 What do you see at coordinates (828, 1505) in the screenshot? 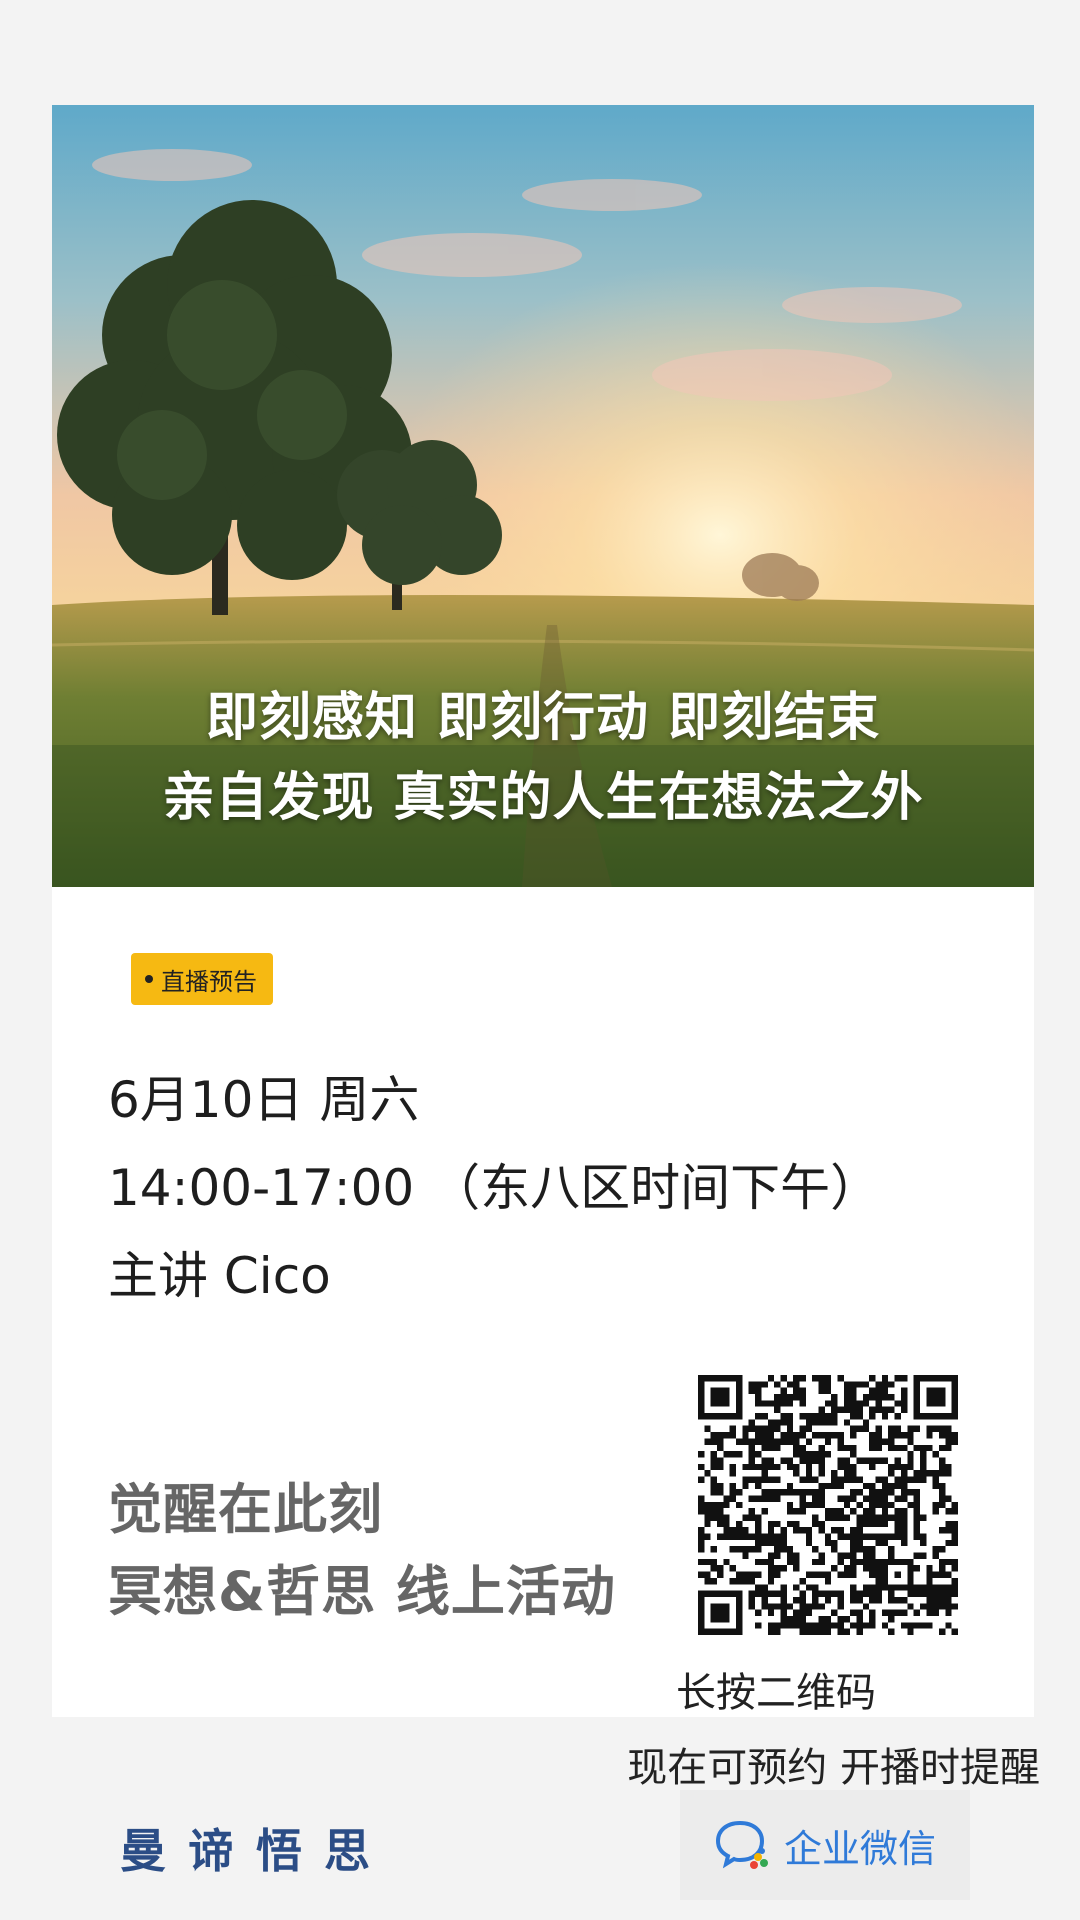
I see `qr-code` at bounding box center [828, 1505].